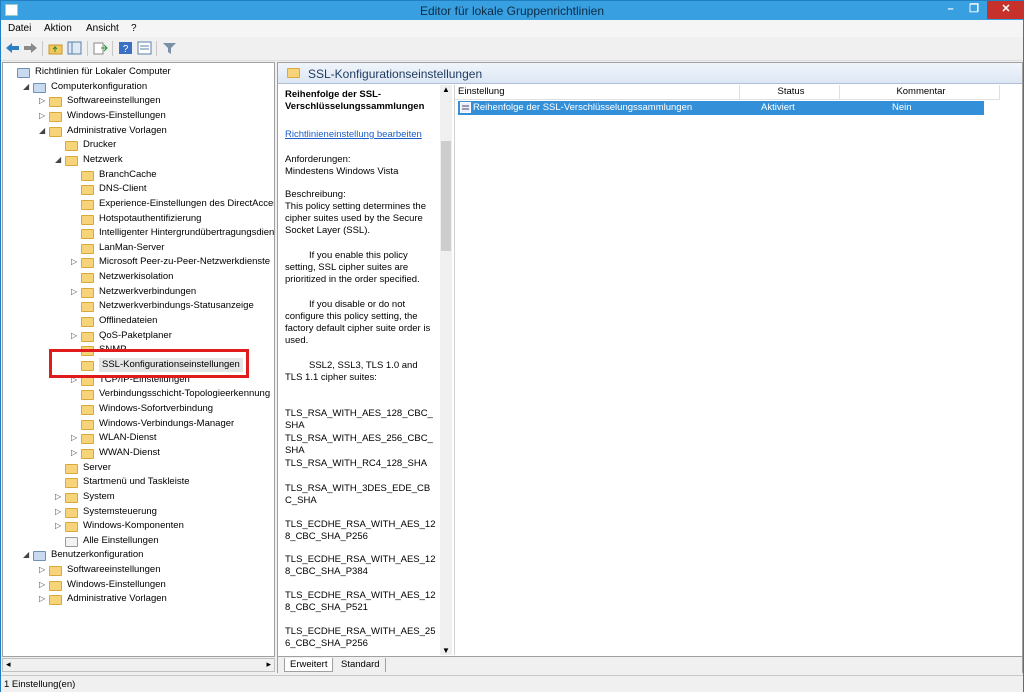 Image resolution: width=1024 pixels, height=692 pixels. I want to click on tree-item: Netzwerkisolation, so click(138, 277).